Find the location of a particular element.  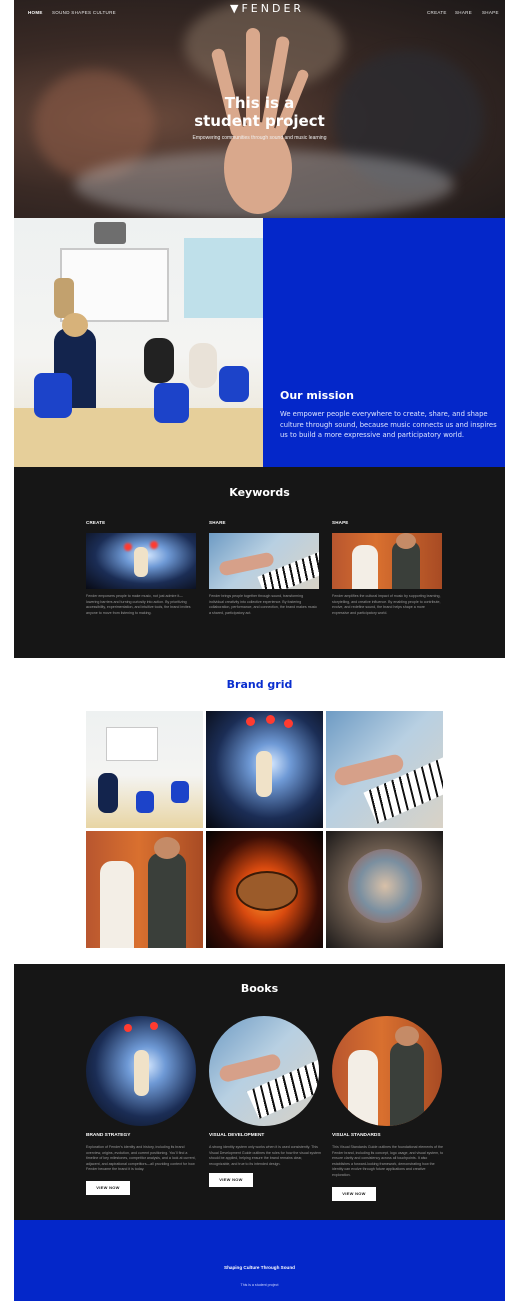

nav-link-shape: SHAPE is located at coordinates (490, 12).